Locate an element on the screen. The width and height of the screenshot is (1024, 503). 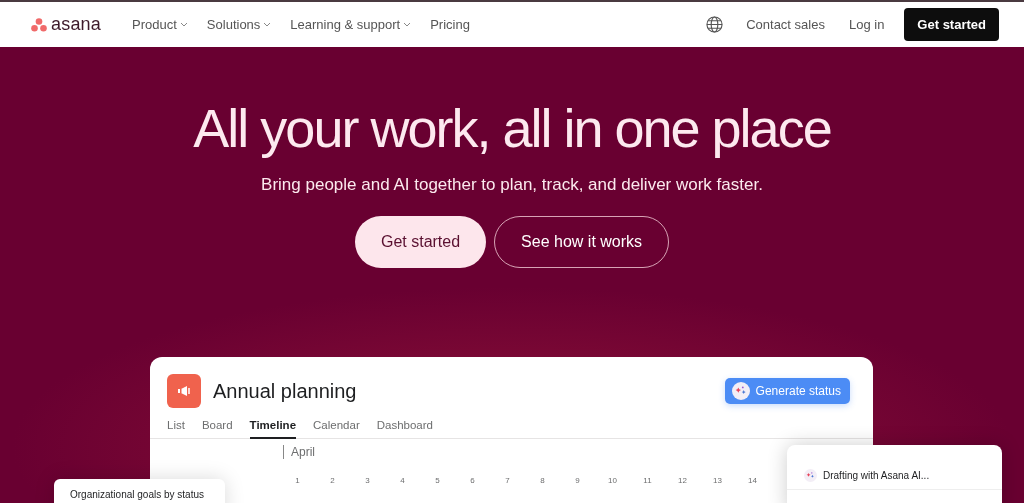
day-label: 3 is located at coordinates (367, 480).